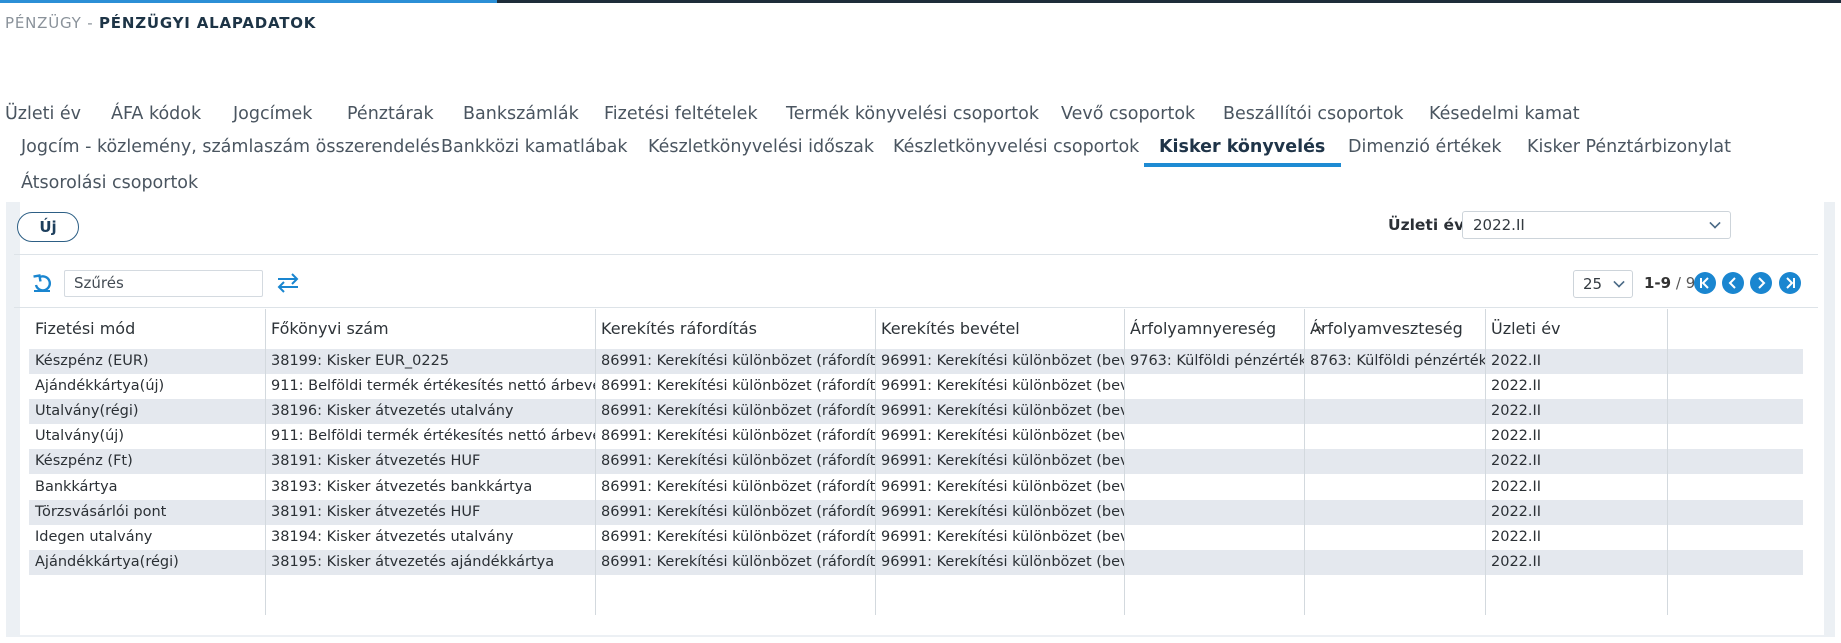 Image resolution: width=1841 pixels, height=643 pixels. I want to click on cell-fokonyvi-szam: 38193: Kisker átvezetés bankkártya, so click(402, 486).